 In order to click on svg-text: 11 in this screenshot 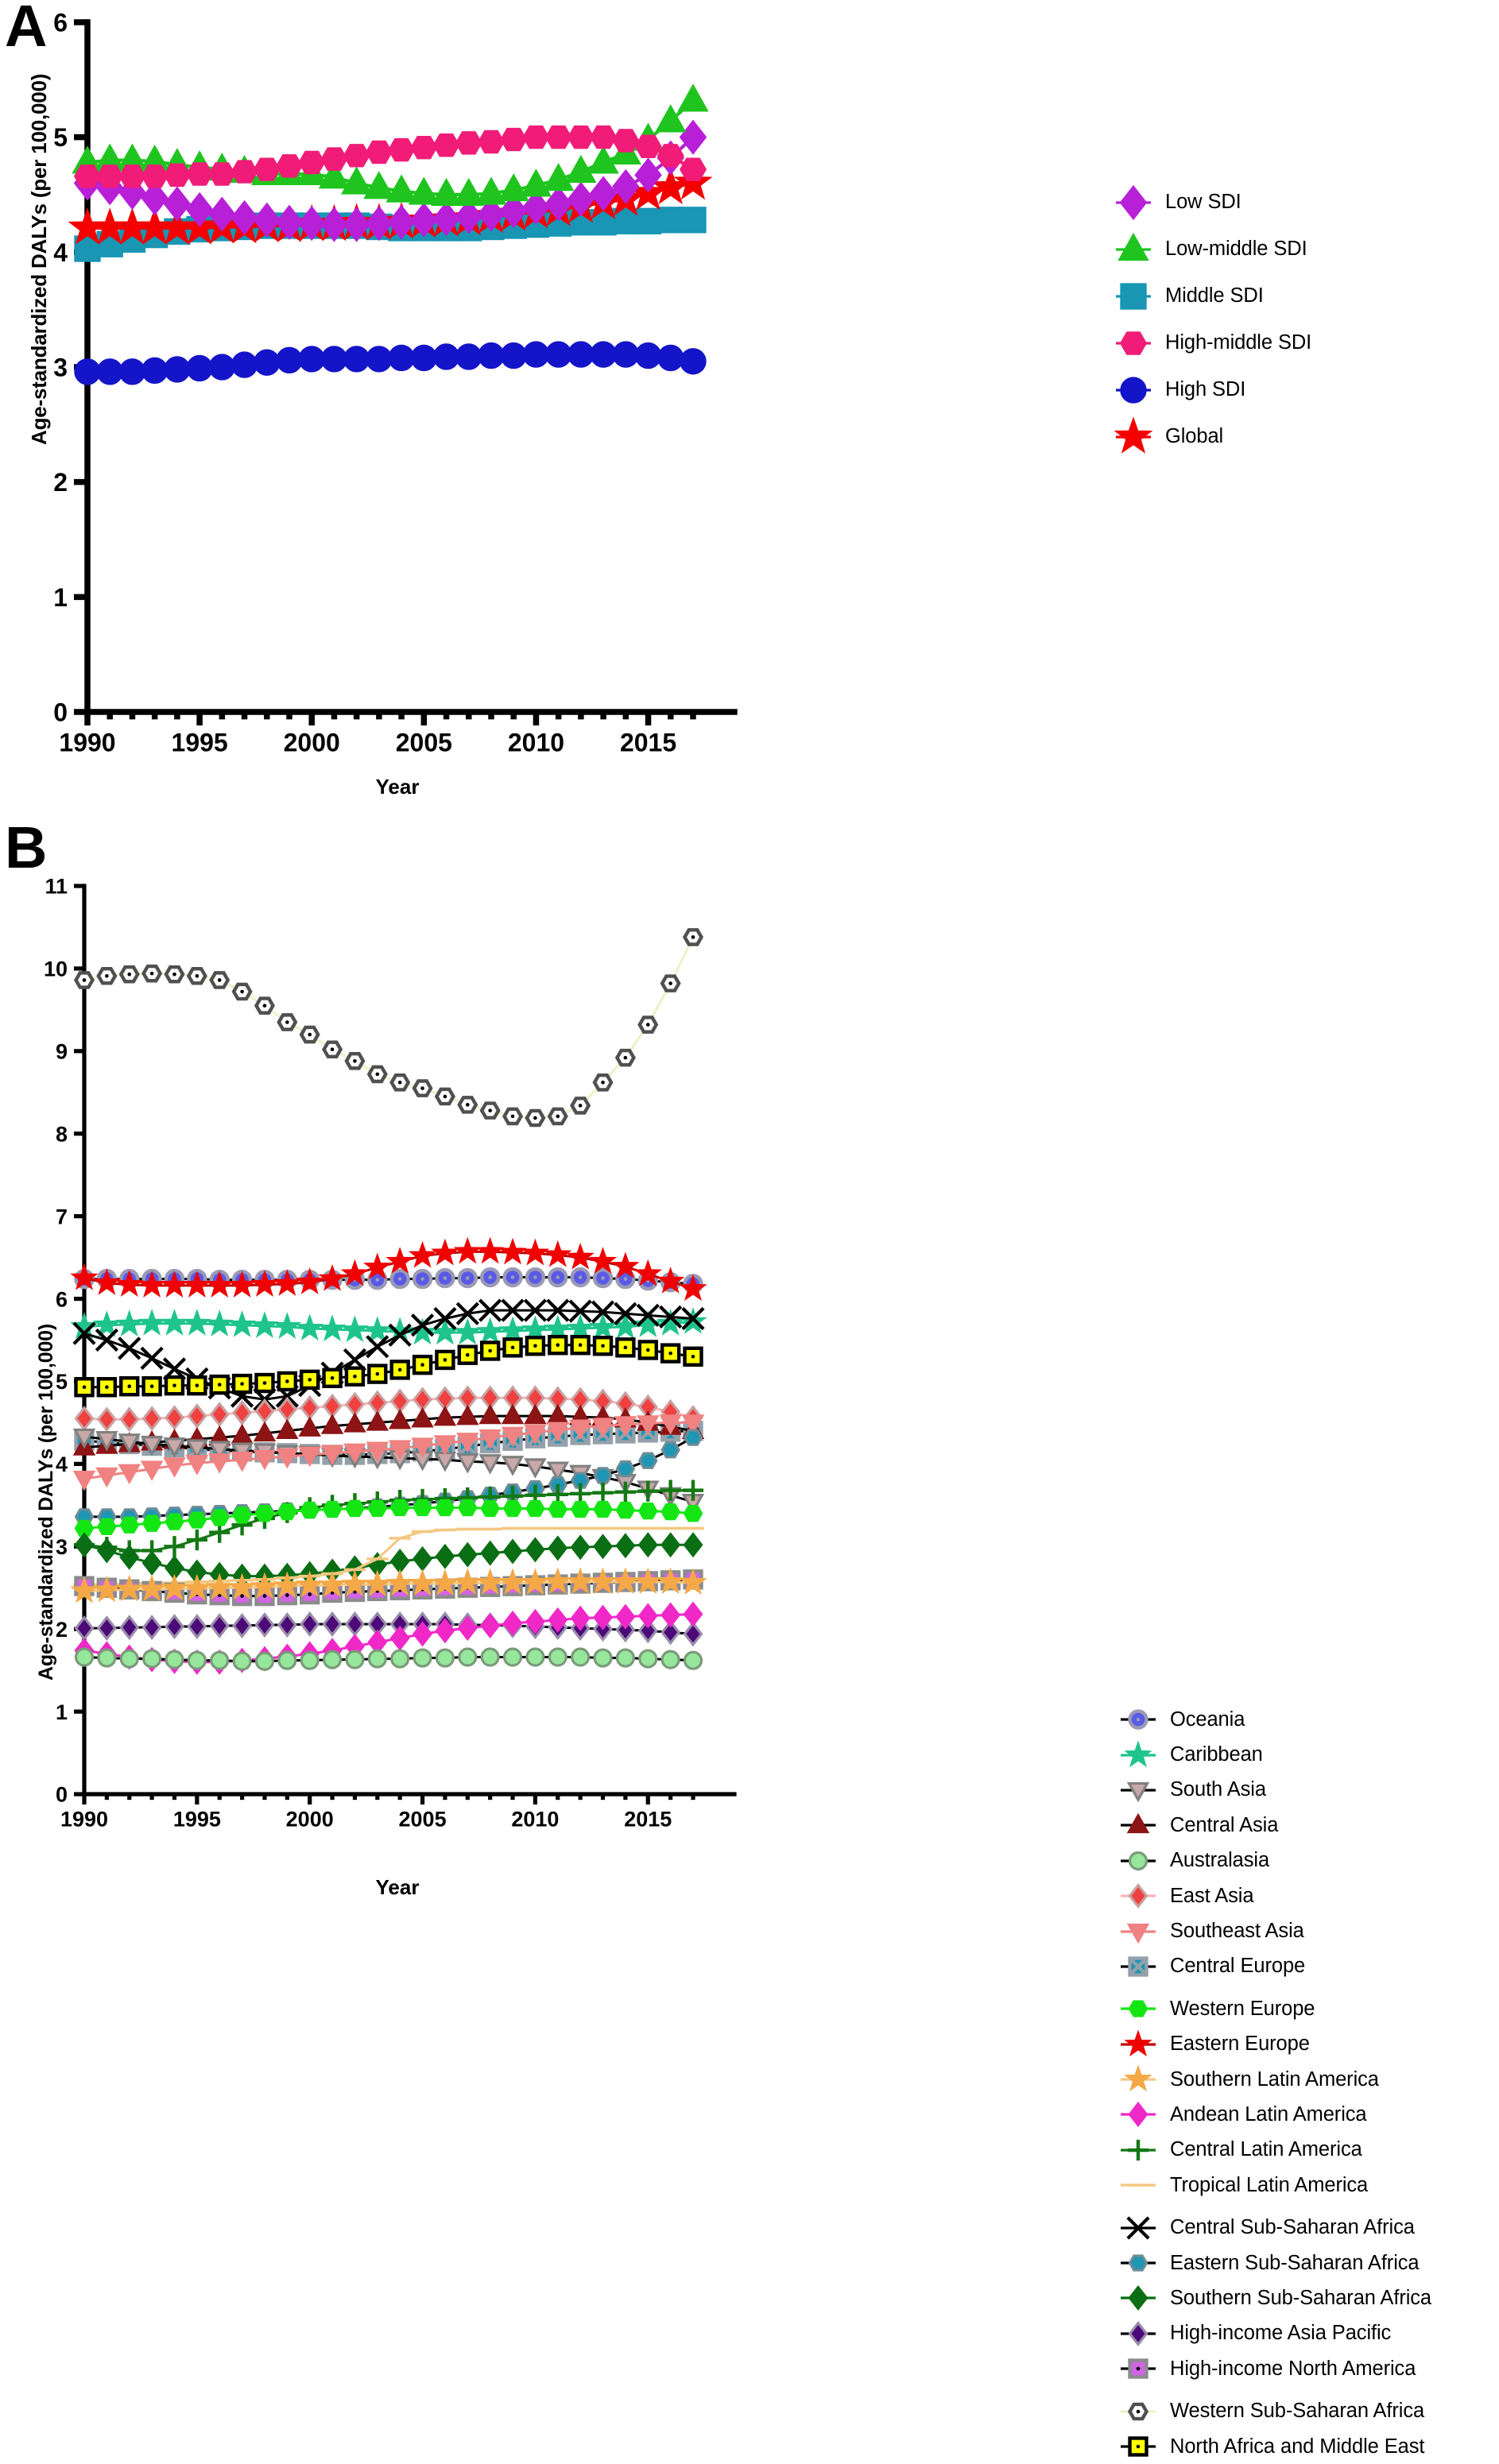, I will do `click(56, 887)`.